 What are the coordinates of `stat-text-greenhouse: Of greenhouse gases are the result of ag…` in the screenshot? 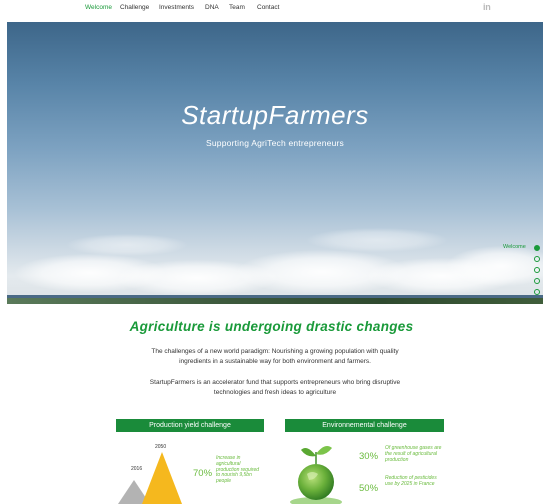 It's located at (413, 454).